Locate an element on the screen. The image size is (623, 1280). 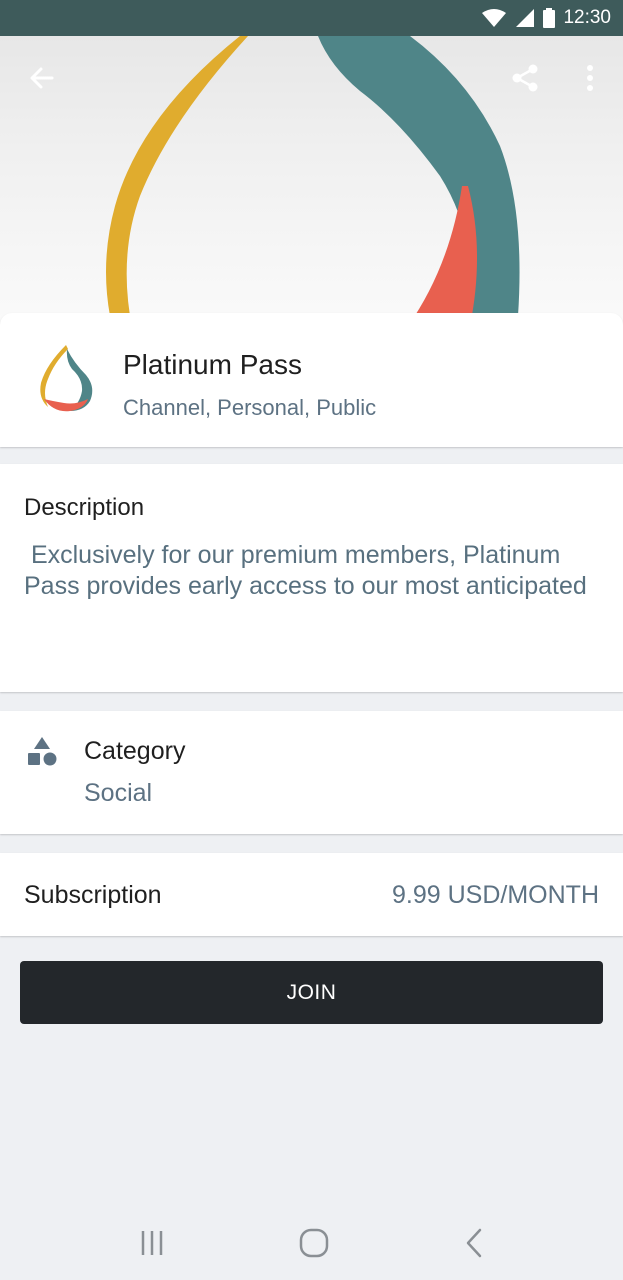
channel-logo-icon is located at coordinates (66, 379).